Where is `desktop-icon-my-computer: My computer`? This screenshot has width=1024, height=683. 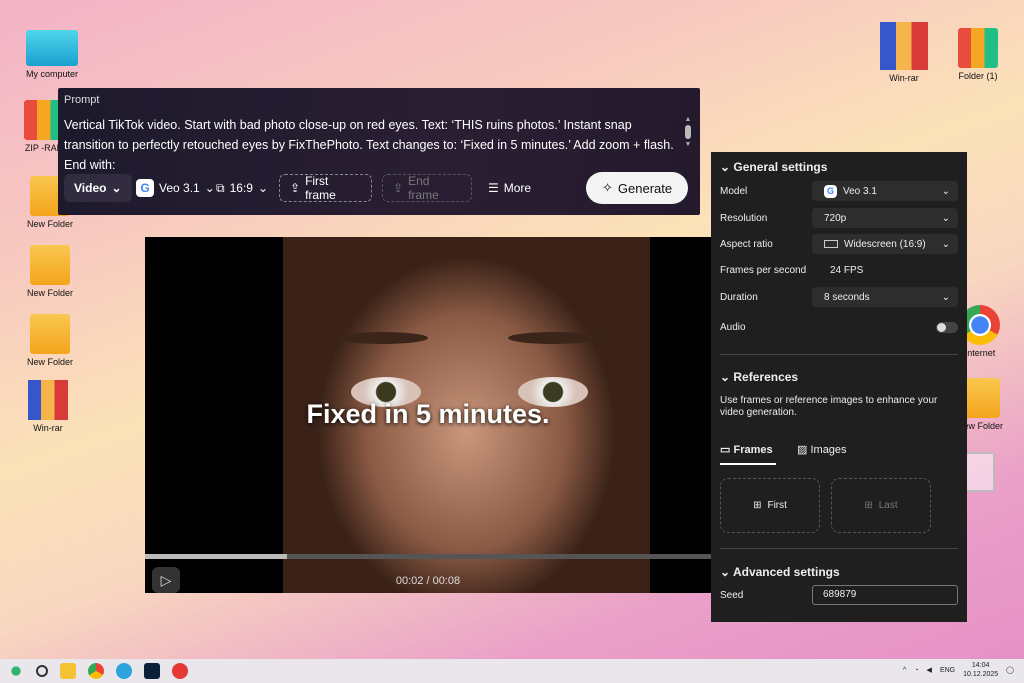 desktop-icon-my-computer: My computer is located at coordinates (52, 54).